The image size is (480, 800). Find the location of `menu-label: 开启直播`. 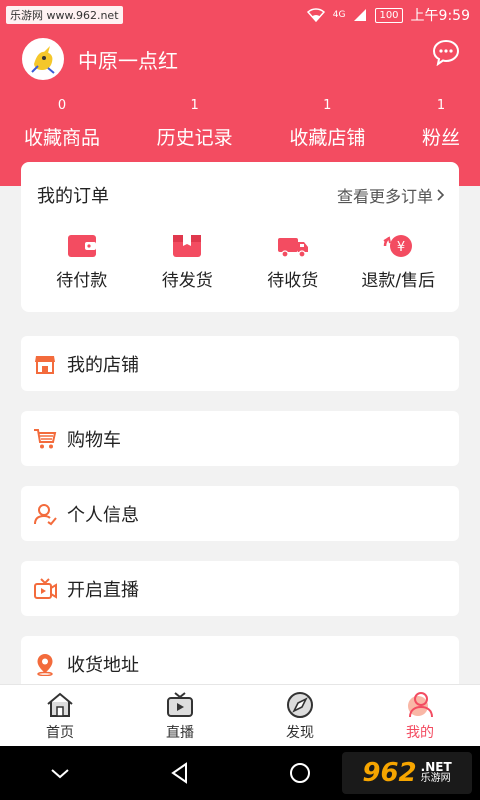

menu-label: 开启直播 is located at coordinates (103, 590).